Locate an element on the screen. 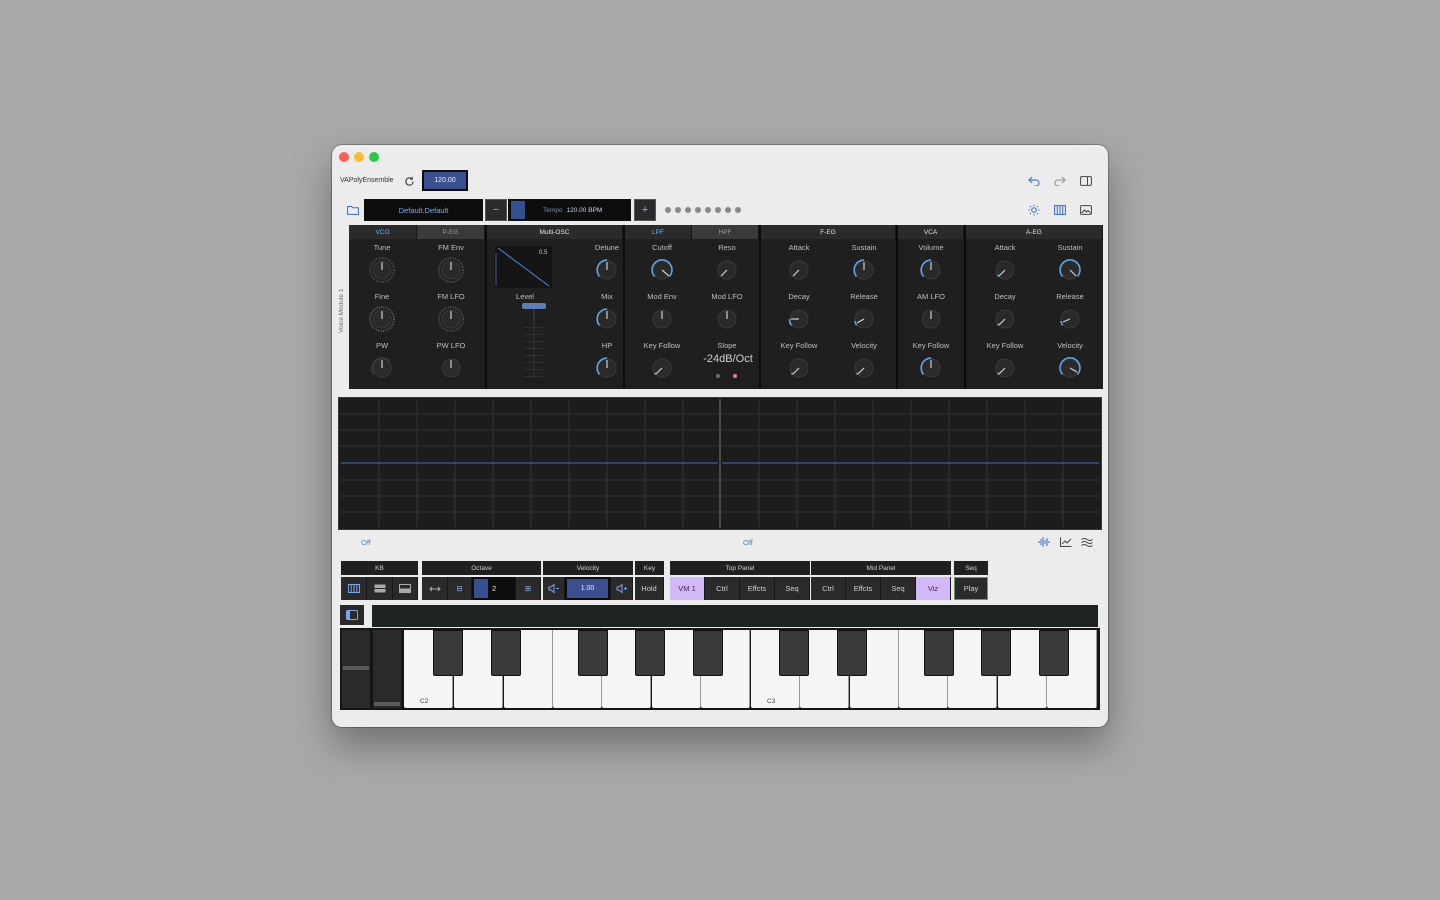  pw-knob is located at coordinates (382, 368).